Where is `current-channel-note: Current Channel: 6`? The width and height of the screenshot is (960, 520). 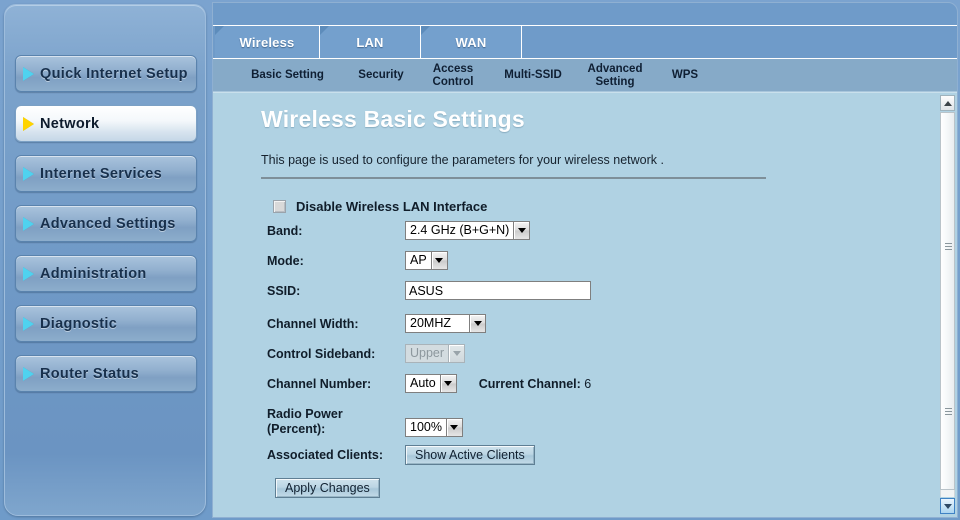 current-channel-note: Current Channel: 6 is located at coordinates (535, 384).